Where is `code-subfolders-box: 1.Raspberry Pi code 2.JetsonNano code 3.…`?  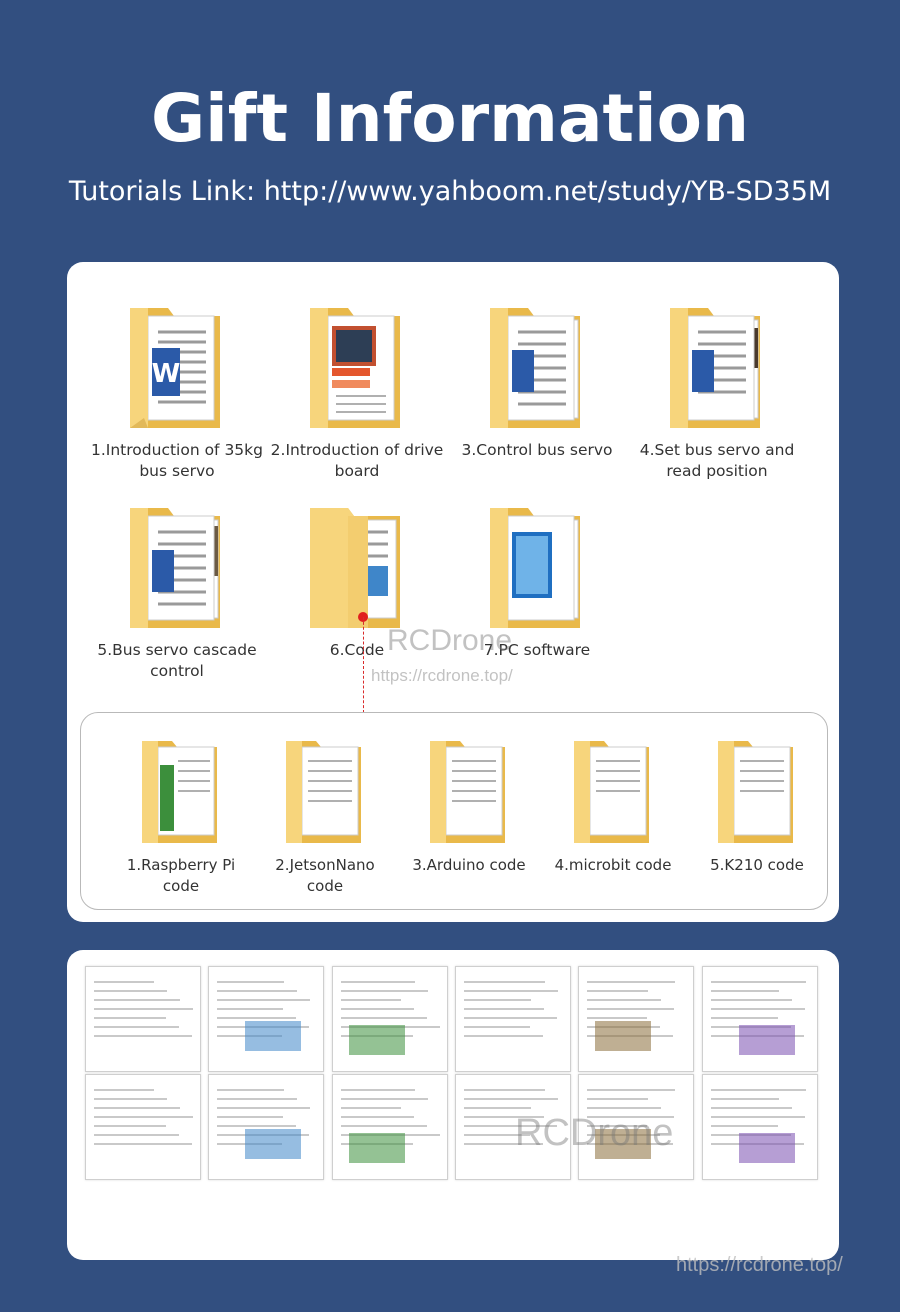 code-subfolders-box: 1.Raspberry Pi code 2.JetsonNano code 3.… is located at coordinates (454, 811).